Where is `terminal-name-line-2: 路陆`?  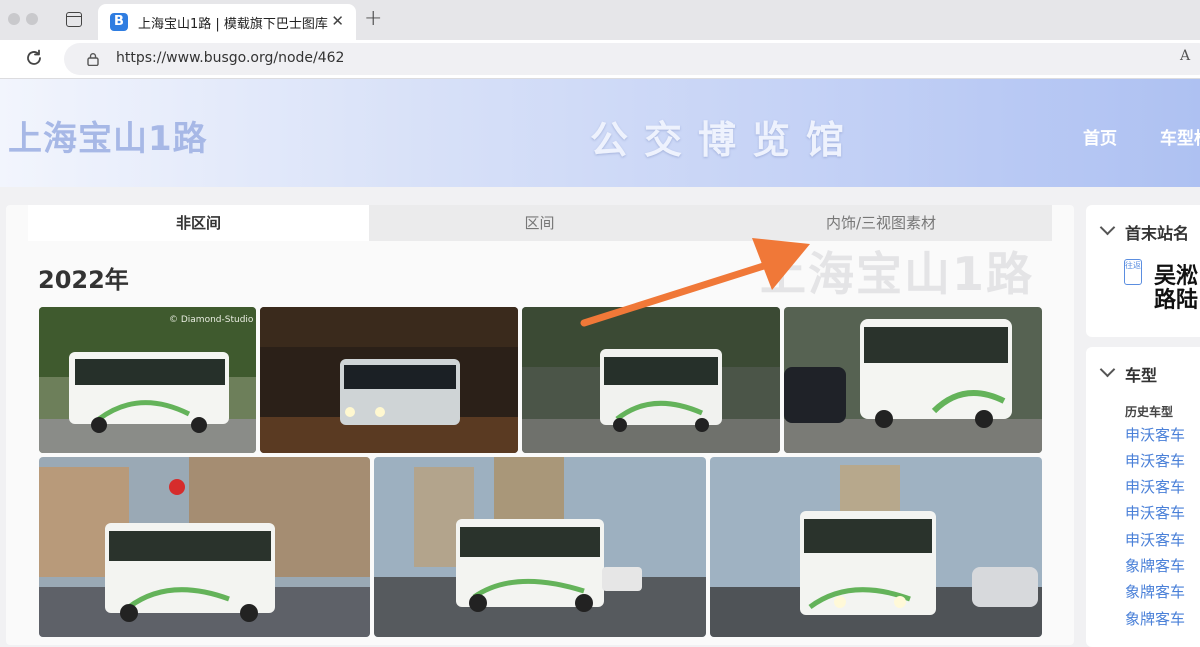 terminal-name-line-2: 路陆 is located at coordinates (1176, 300).